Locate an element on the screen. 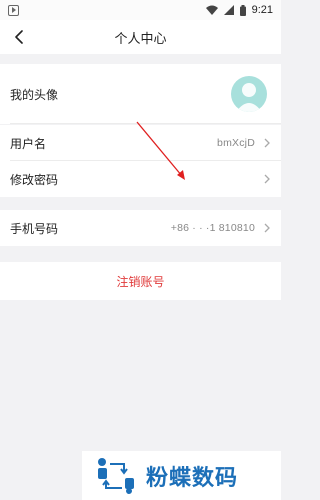  play-store-icon is located at coordinates (13, 10).